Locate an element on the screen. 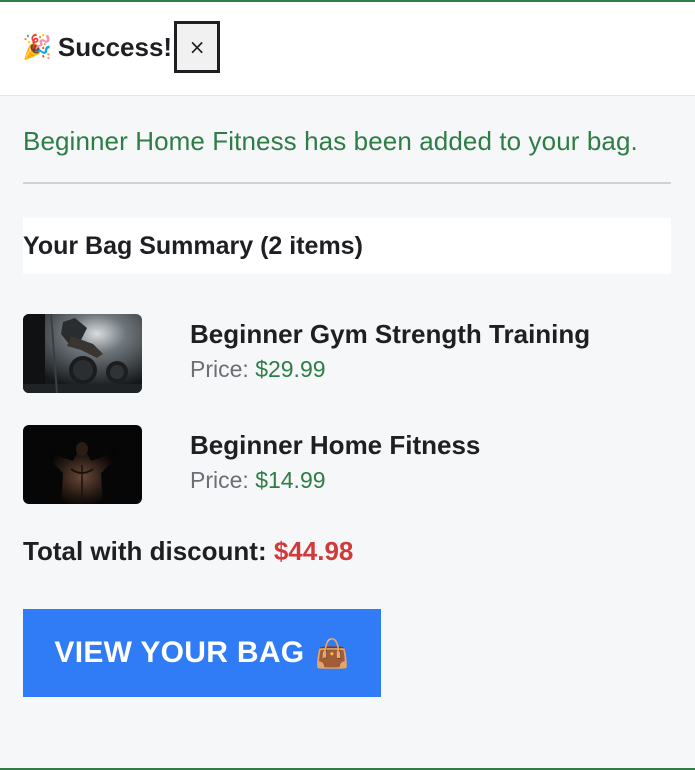 This screenshot has width=695, height=770. bag-summary-heading: Your Bag Summary (2 items) is located at coordinates (347, 246).